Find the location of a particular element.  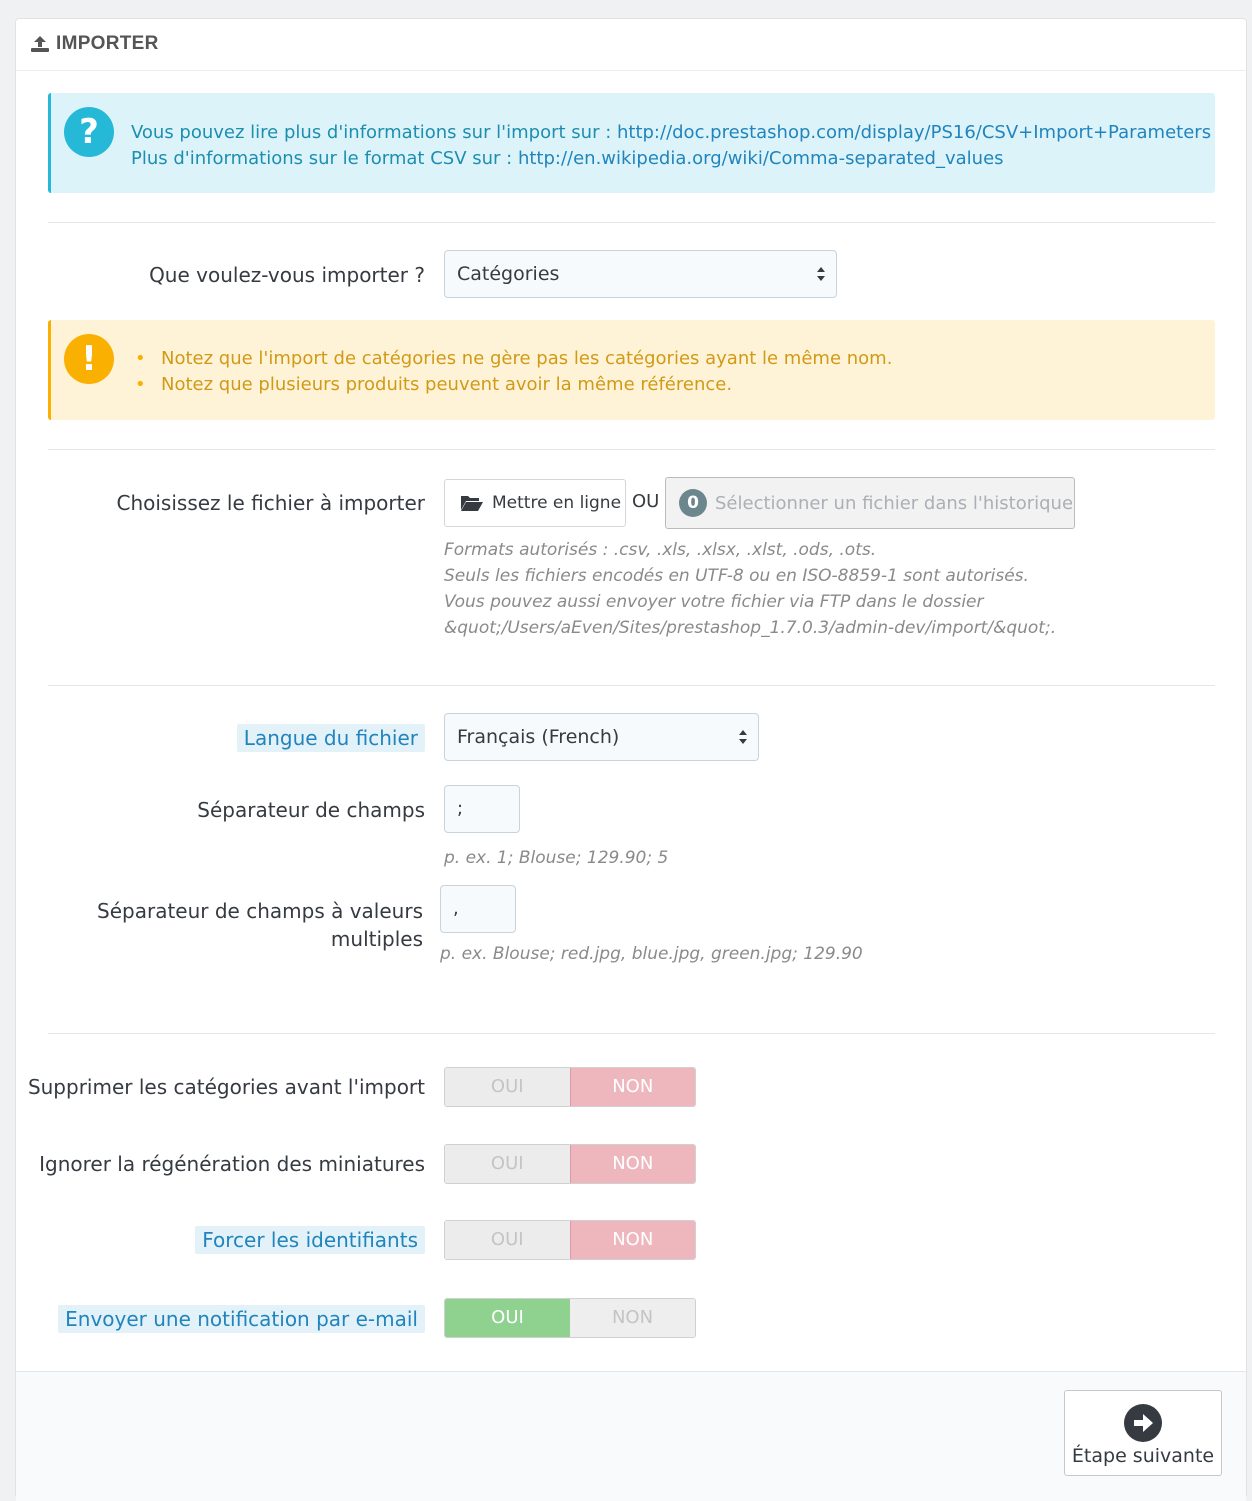

or-text: OU is located at coordinates (646, 501).